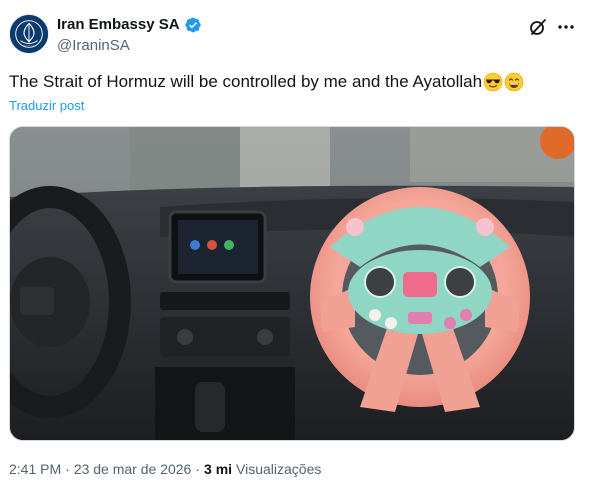 The height and width of the screenshot is (484, 591). What do you see at coordinates (218, 469) in the screenshot?
I see `views-count: 3 mi` at bounding box center [218, 469].